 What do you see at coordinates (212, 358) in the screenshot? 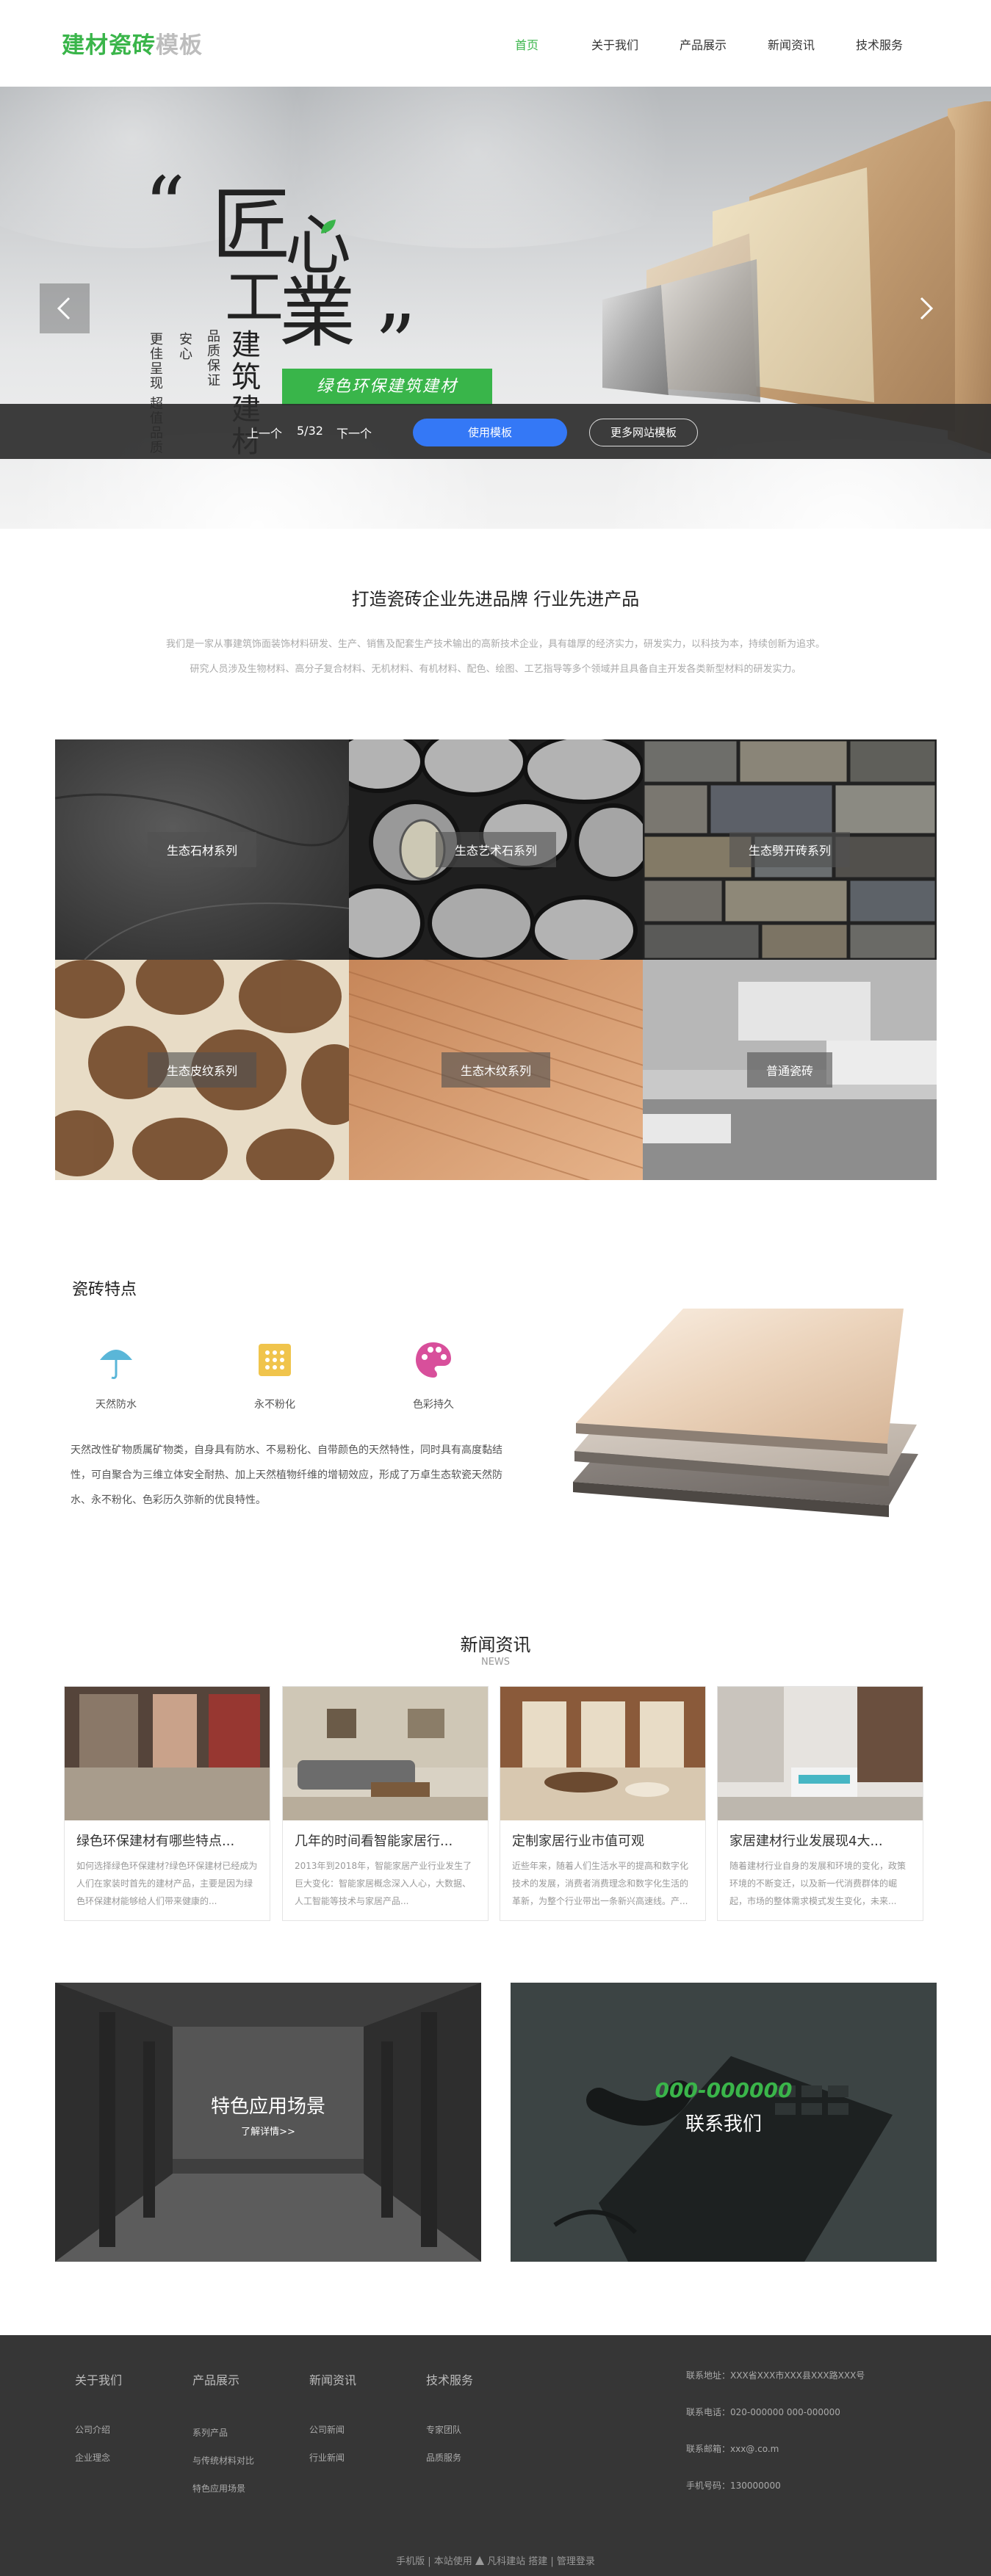
I see `vertical-text-quality: 品质保证` at bounding box center [212, 358].